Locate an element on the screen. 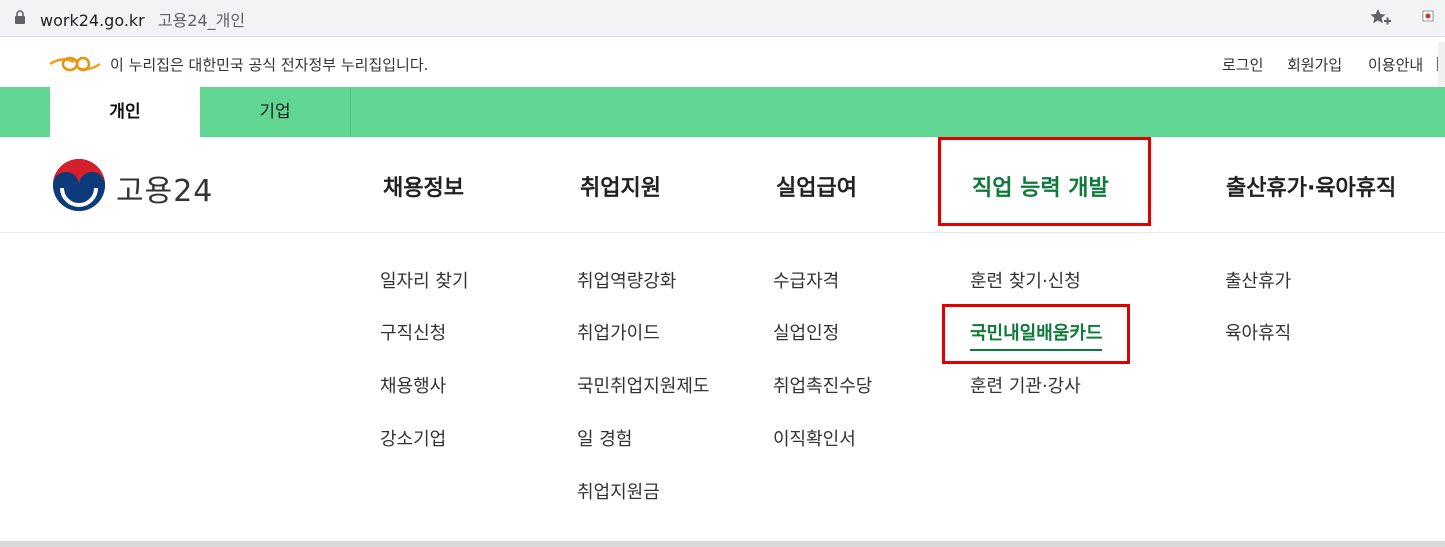 The height and width of the screenshot is (547, 1445). address-divider is located at coordinates (722, 36).